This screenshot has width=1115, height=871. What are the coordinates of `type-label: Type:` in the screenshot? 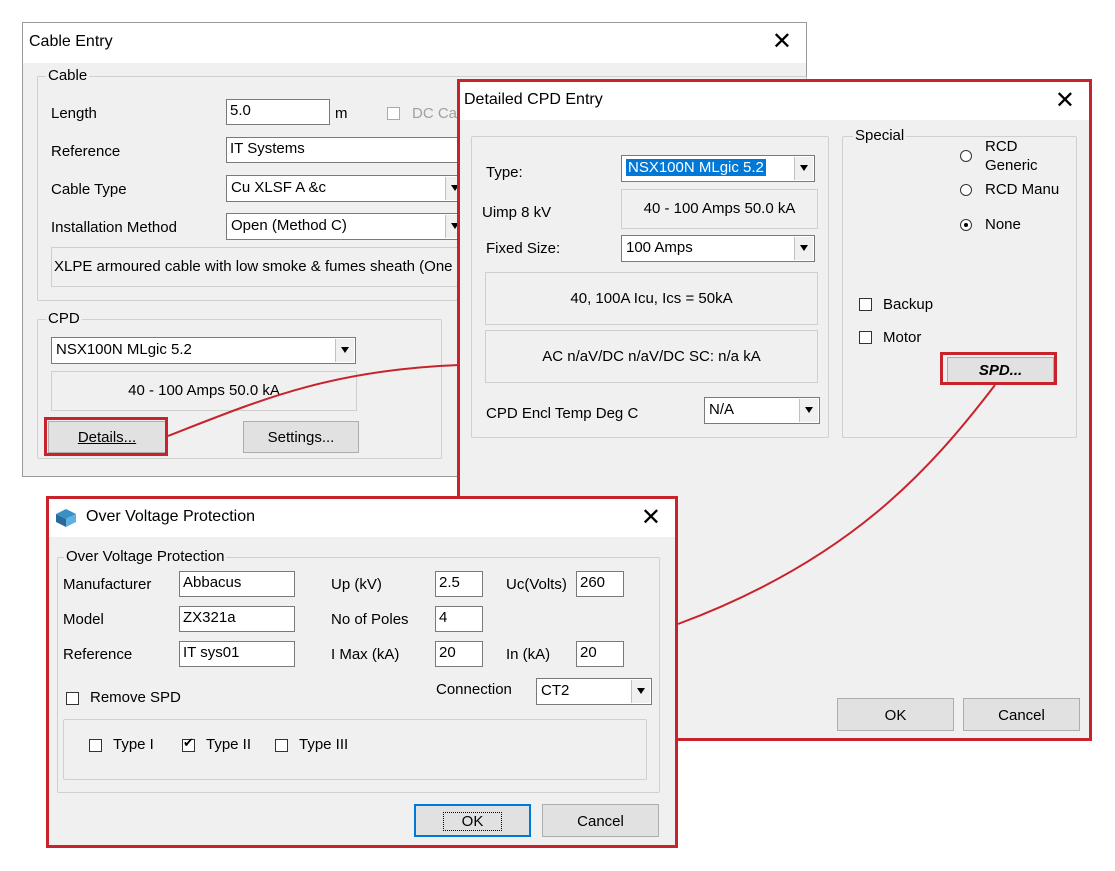 It's located at (504, 172).